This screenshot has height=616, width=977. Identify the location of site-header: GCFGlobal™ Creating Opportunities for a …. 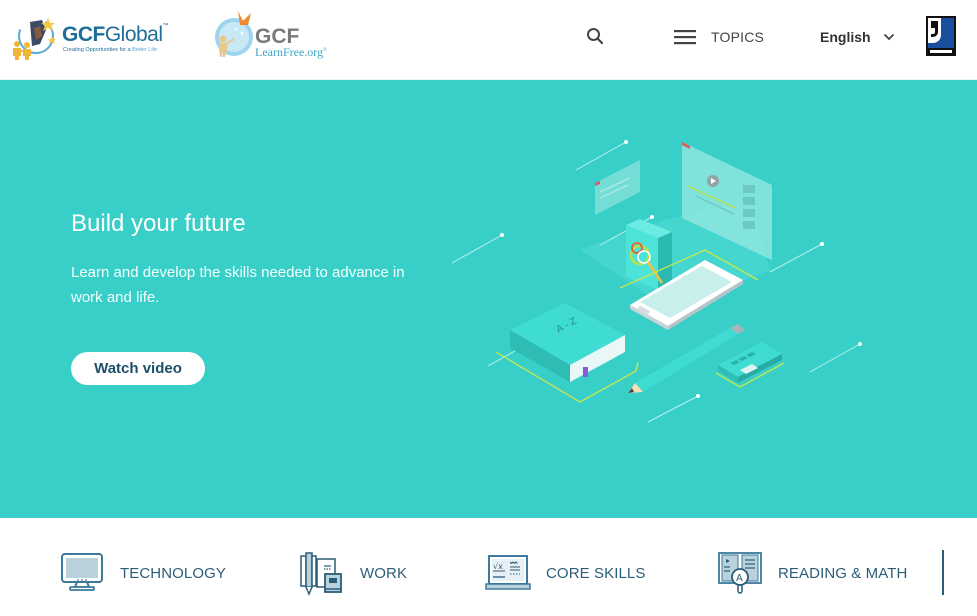
(488, 40).